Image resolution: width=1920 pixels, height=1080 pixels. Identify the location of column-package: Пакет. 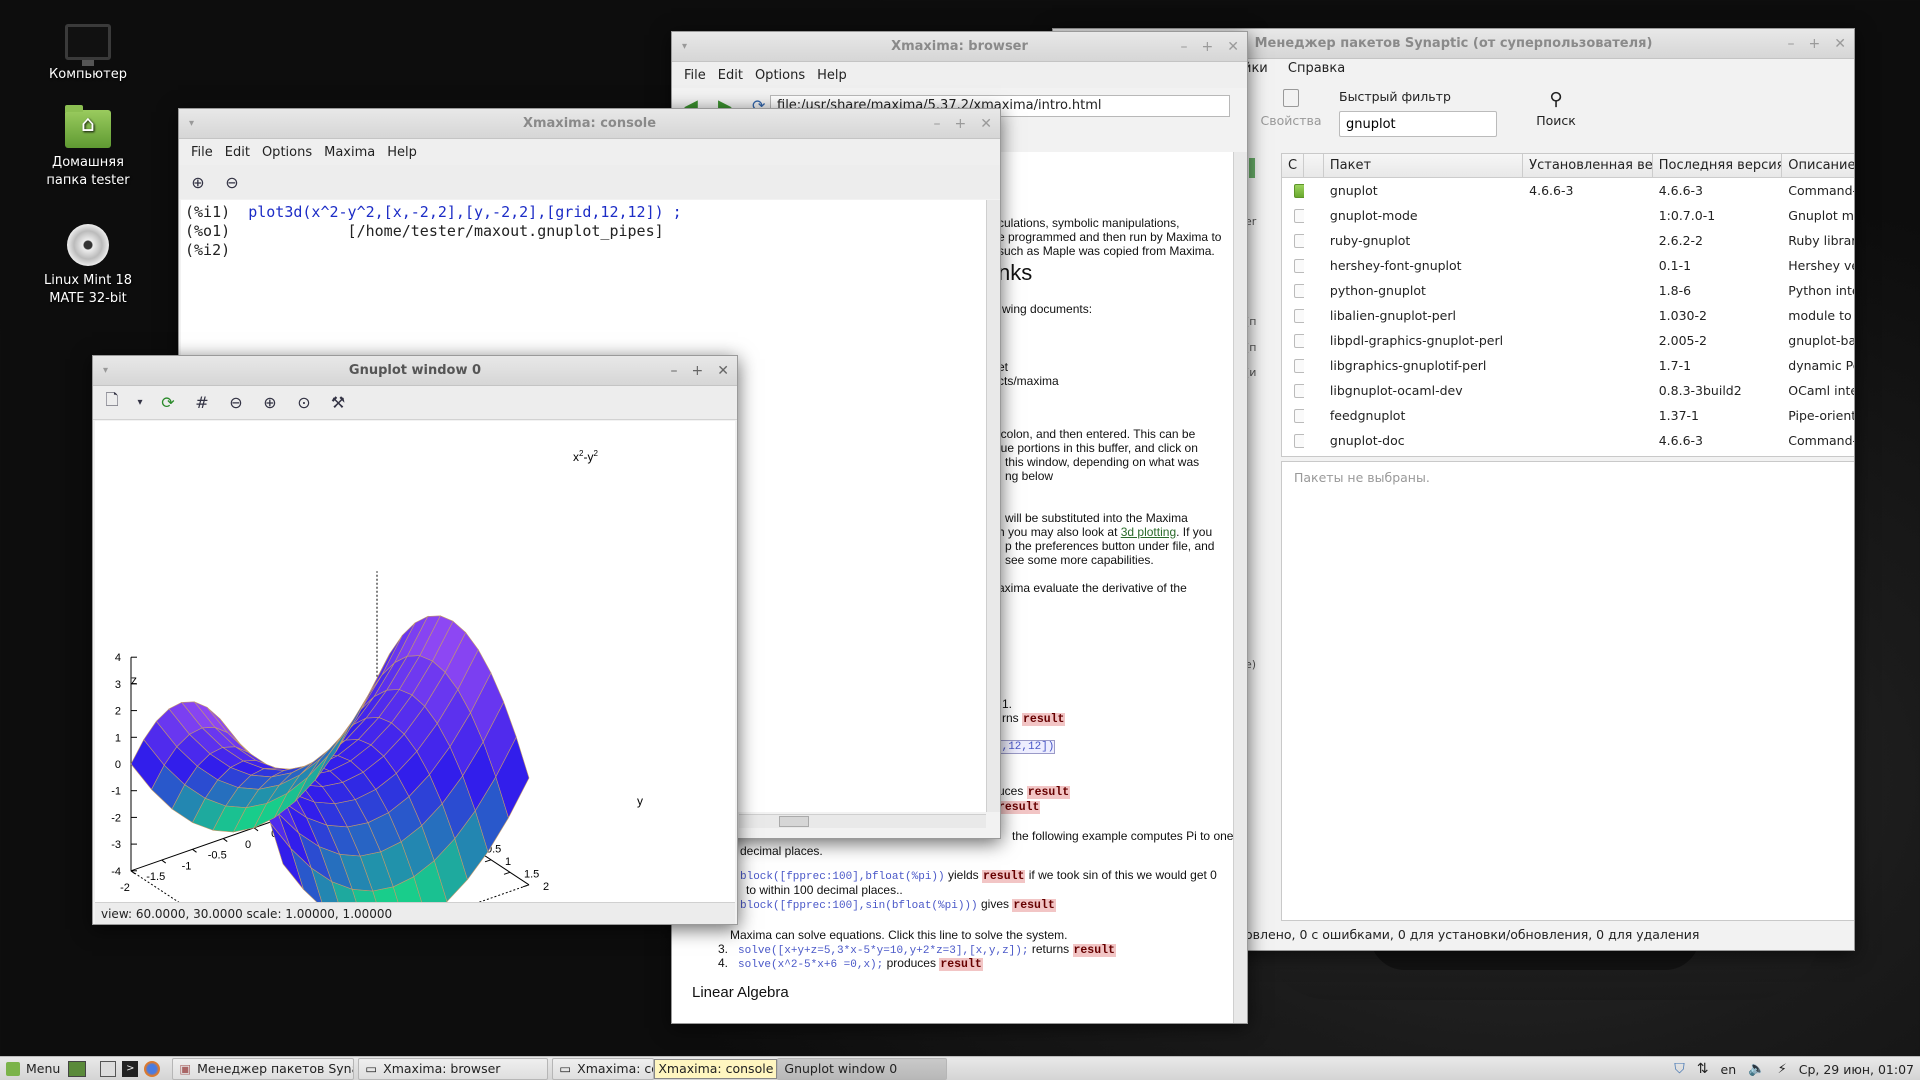
(1424, 165).